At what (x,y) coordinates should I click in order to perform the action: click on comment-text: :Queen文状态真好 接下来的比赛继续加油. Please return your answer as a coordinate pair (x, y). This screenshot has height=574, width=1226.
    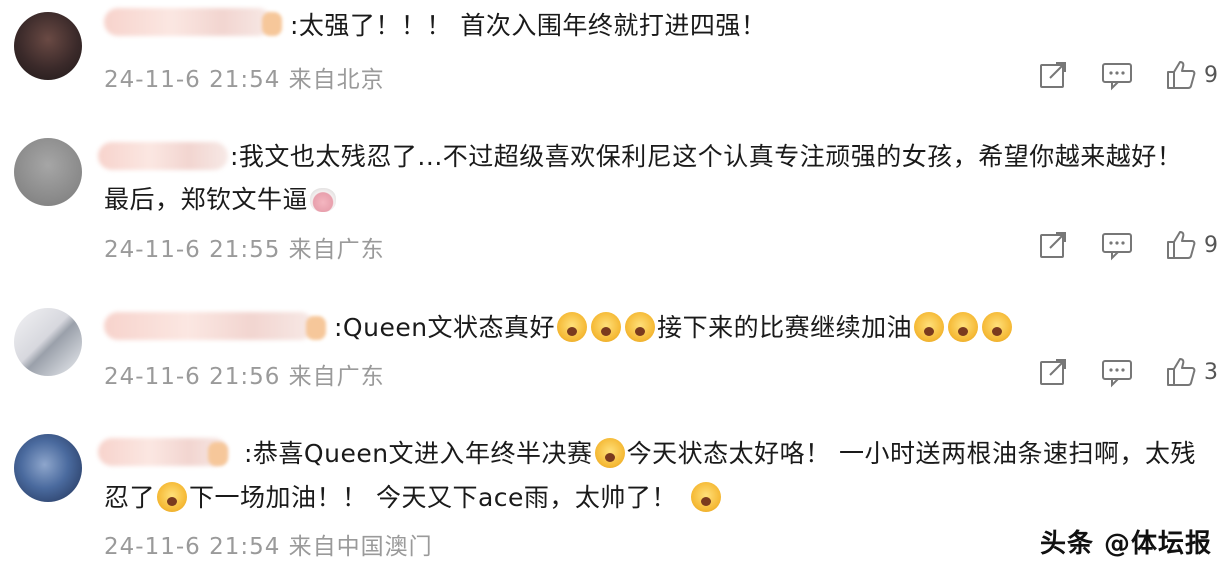
    Looking at the image, I should click on (674, 328).